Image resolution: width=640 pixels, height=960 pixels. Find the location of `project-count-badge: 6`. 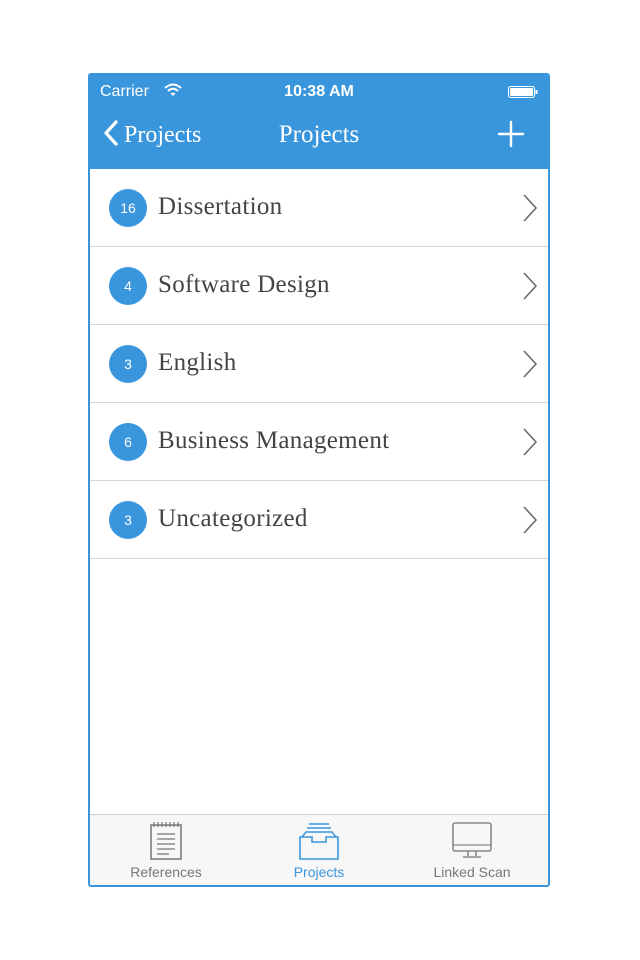

project-count-badge: 6 is located at coordinates (128, 442).